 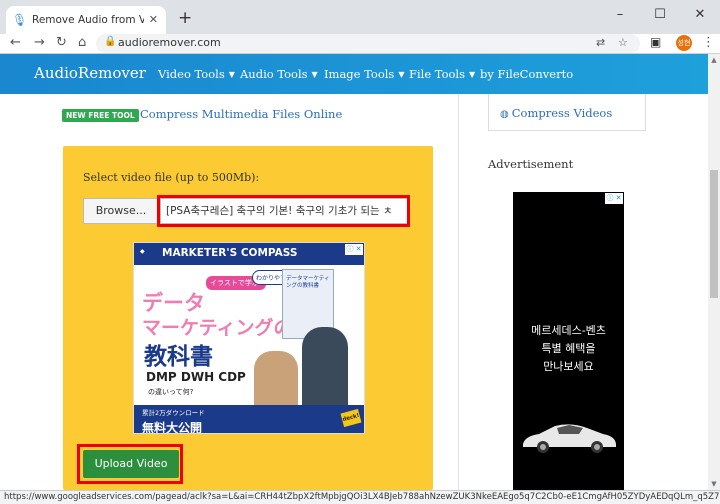 I want to click on ad-downloads: 累計2万ダウンロード, so click(x=173, y=413).